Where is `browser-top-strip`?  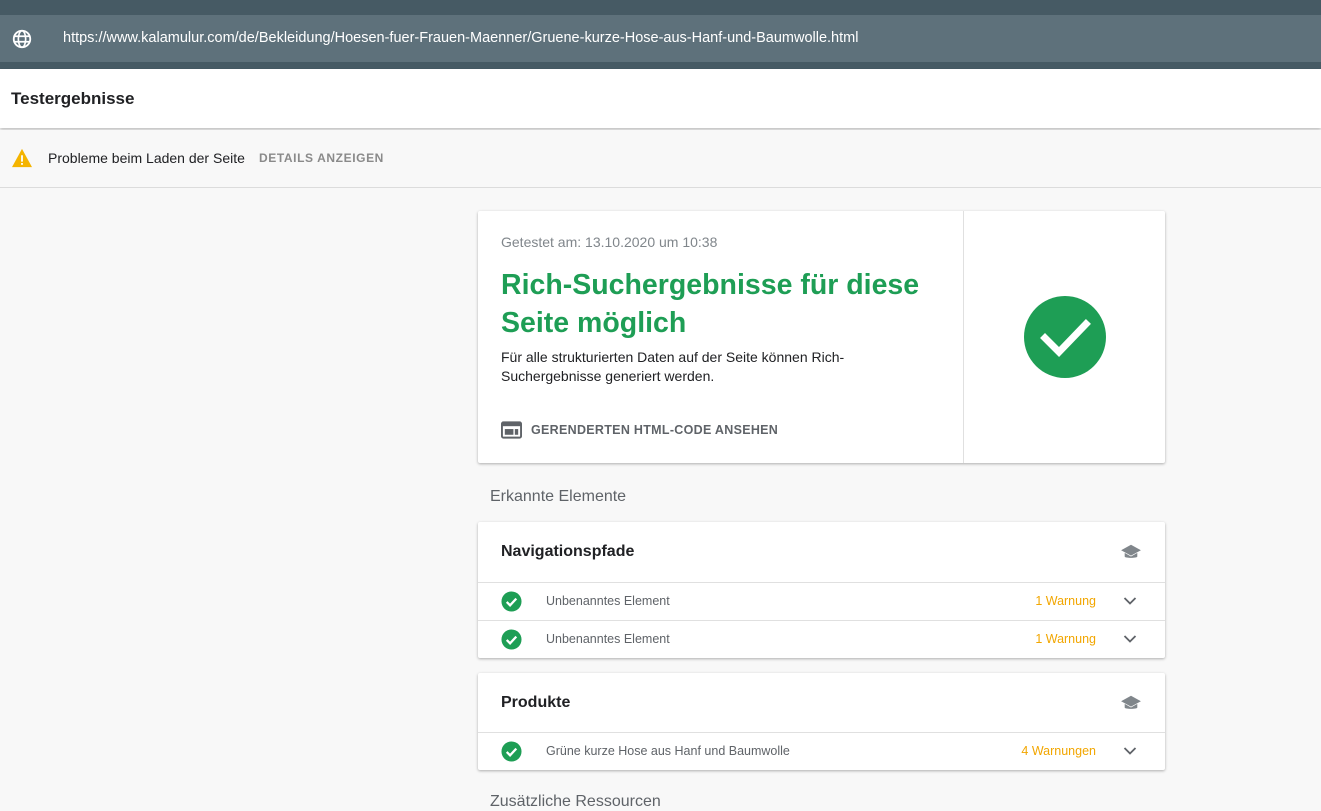
browser-top-strip is located at coordinates (660, 7).